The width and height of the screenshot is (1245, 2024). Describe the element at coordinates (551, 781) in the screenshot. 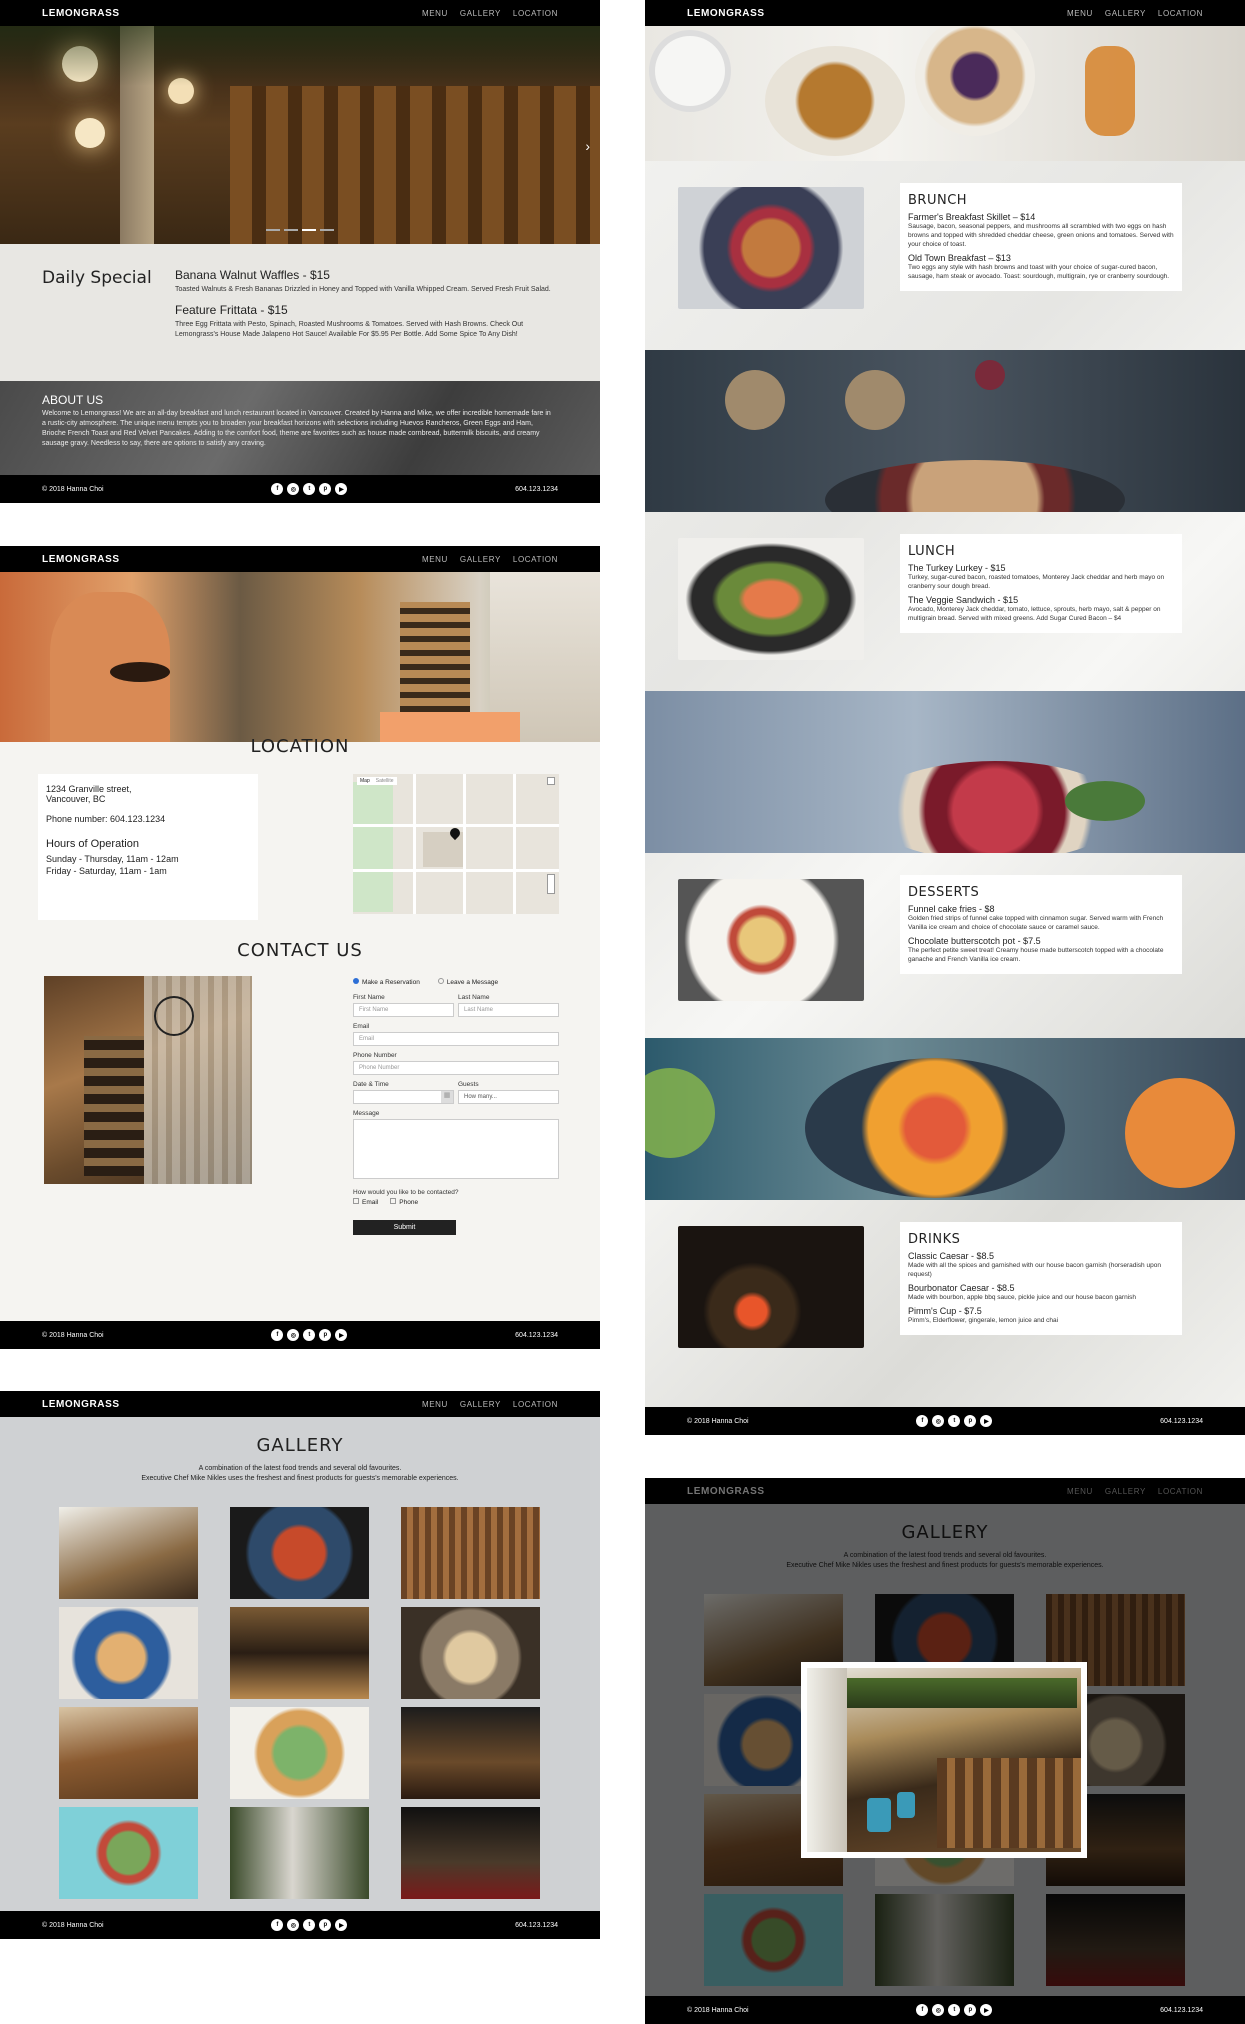

I see `map-fullscreen-icon` at that location.